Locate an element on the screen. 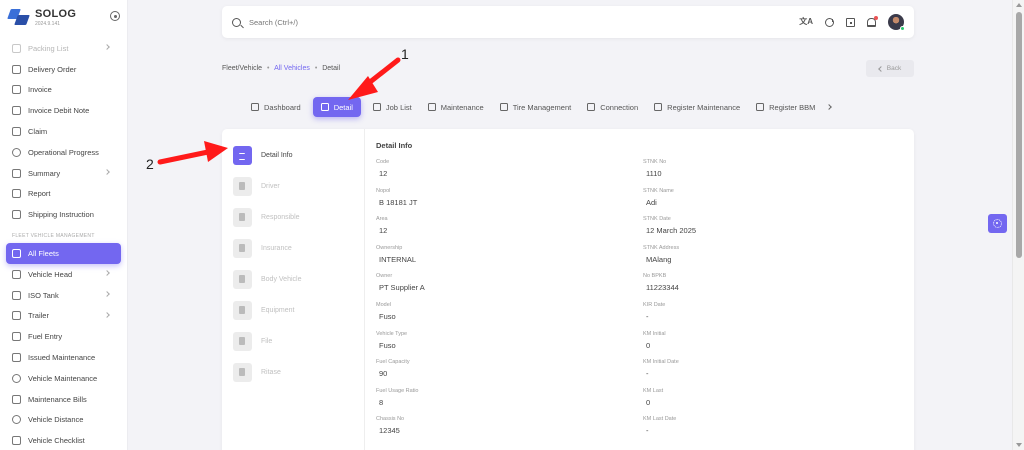 This screenshot has height=450, width=1024. breadcrumb-all-vehicles-link: All Vehicles is located at coordinates (292, 68).